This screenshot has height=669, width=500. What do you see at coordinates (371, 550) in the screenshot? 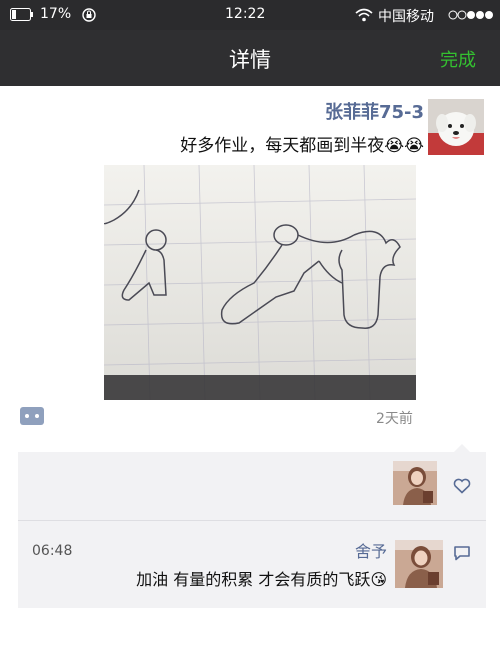
I see `comment-author-name: 舍予` at bounding box center [371, 550].